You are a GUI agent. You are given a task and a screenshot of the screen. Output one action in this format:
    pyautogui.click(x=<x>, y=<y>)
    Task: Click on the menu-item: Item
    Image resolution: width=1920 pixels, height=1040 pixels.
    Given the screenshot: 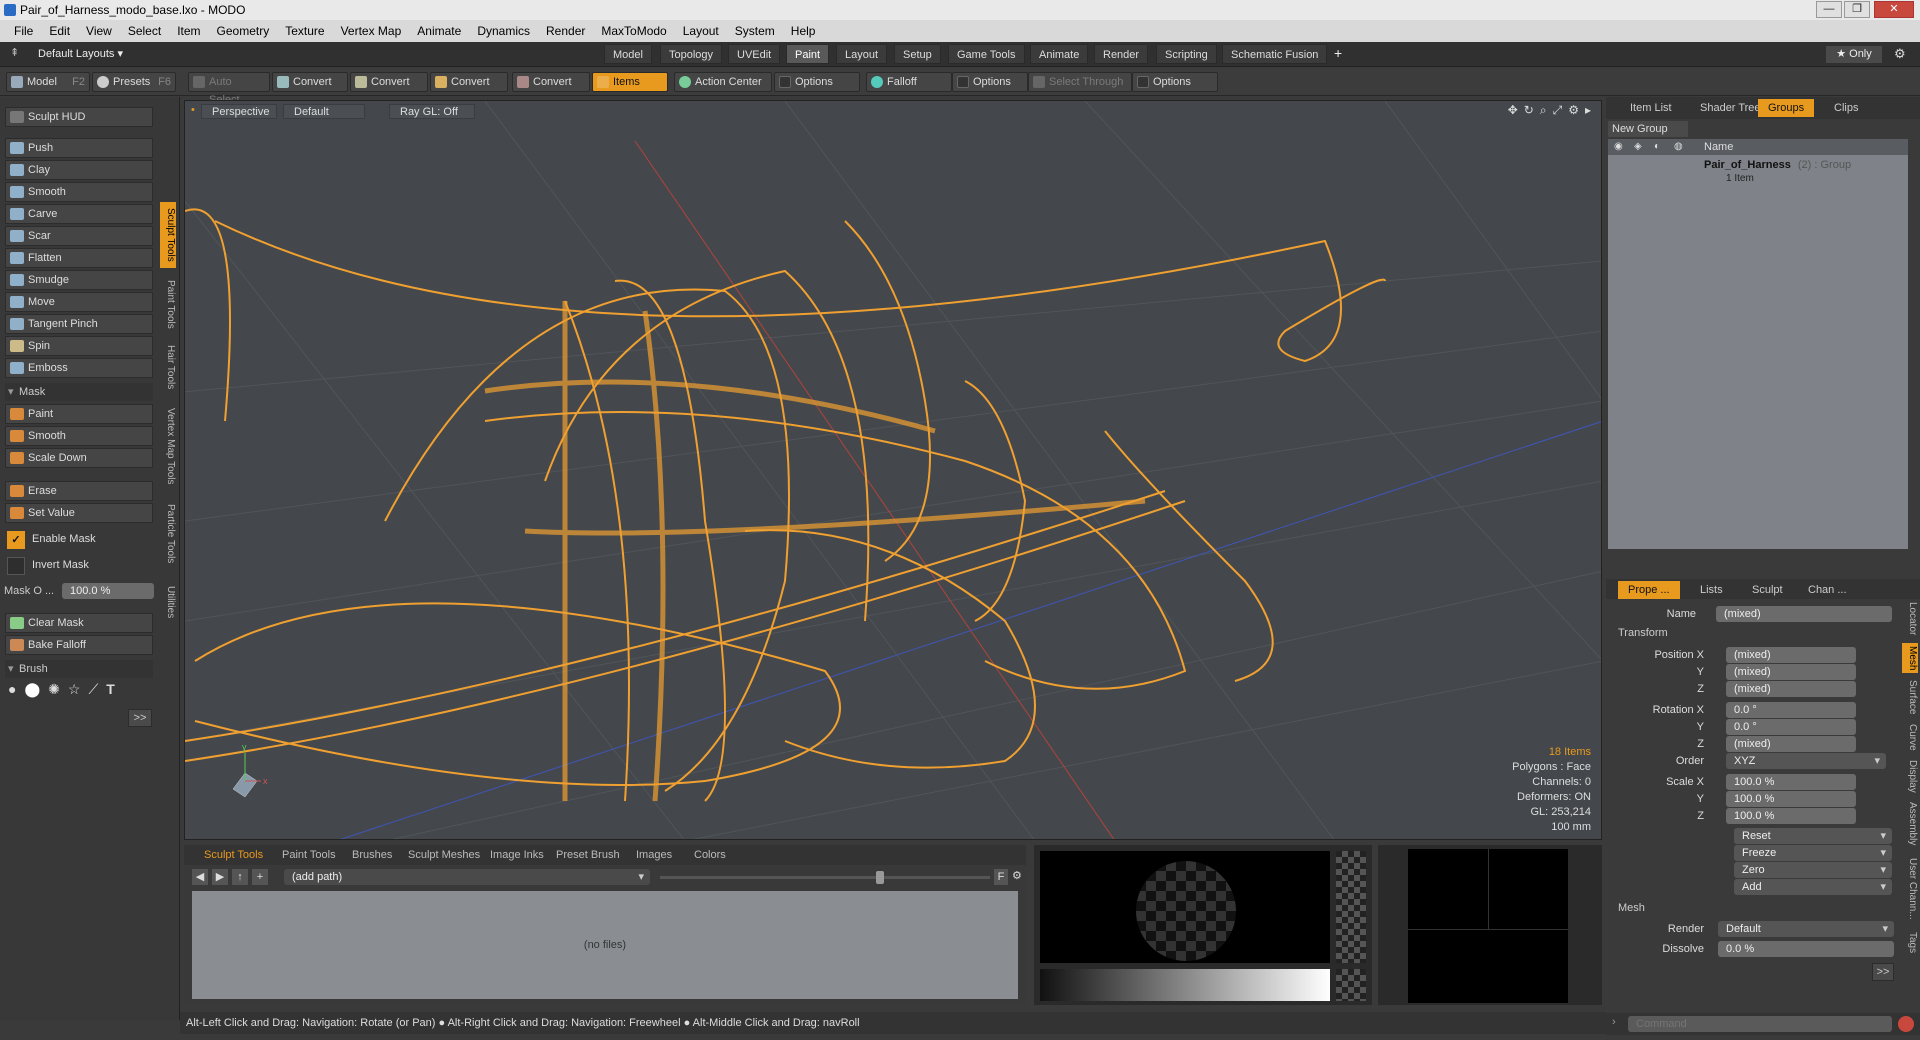 What is the action you would take?
    pyautogui.click(x=188, y=31)
    